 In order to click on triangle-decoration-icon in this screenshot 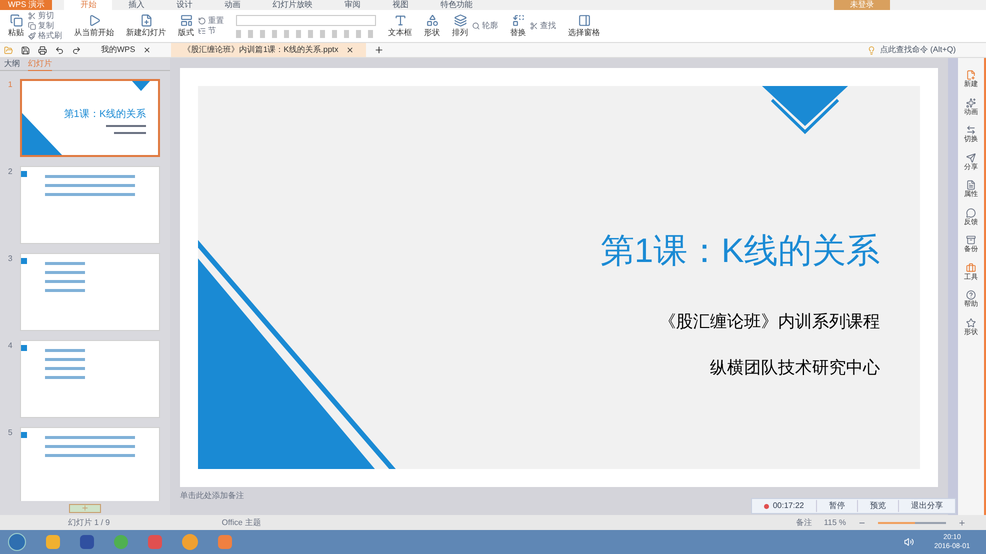, I will do `click(141, 86)`.